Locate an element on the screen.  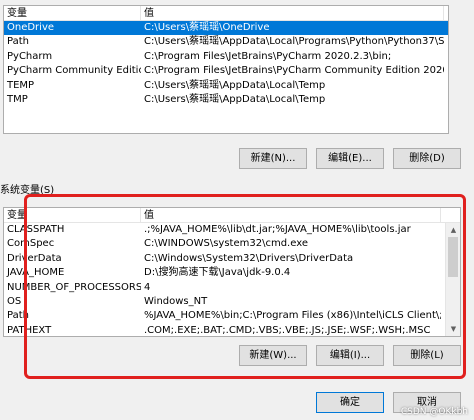
variable-name-cell: PyCharm Community Edition is located at coordinates (74, 71).